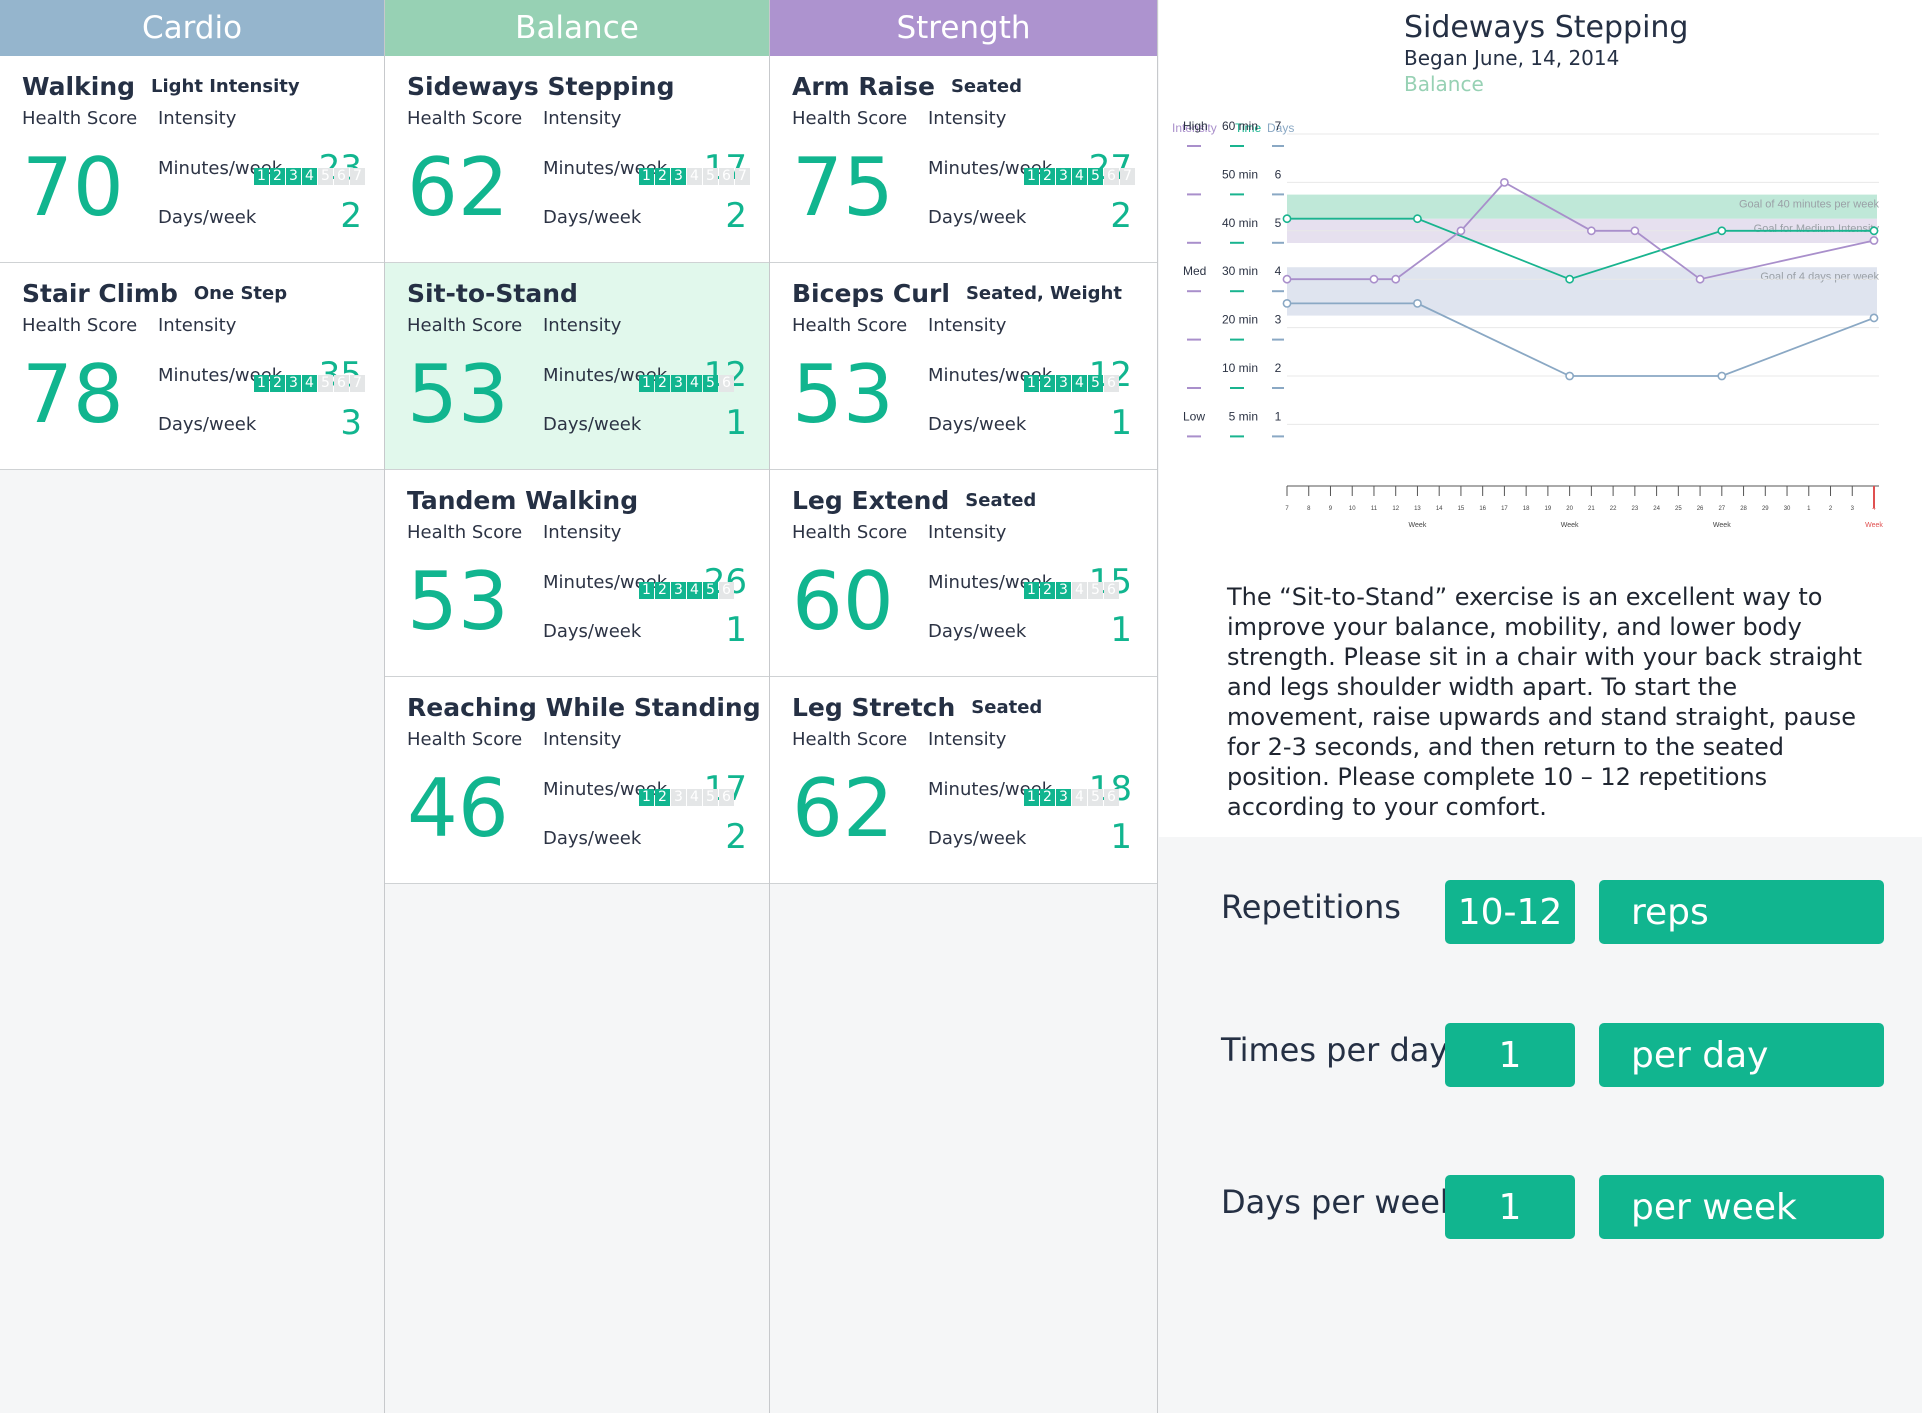  I want to click on x-week-label: Week, so click(1874, 525).